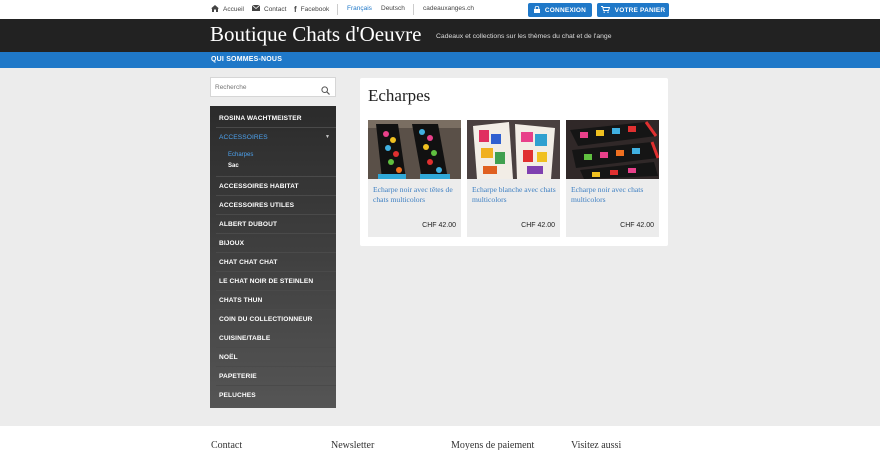 The height and width of the screenshot is (450, 880). What do you see at coordinates (536, 10) in the screenshot?
I see `lock-icon` at bounding box center [536, 10].